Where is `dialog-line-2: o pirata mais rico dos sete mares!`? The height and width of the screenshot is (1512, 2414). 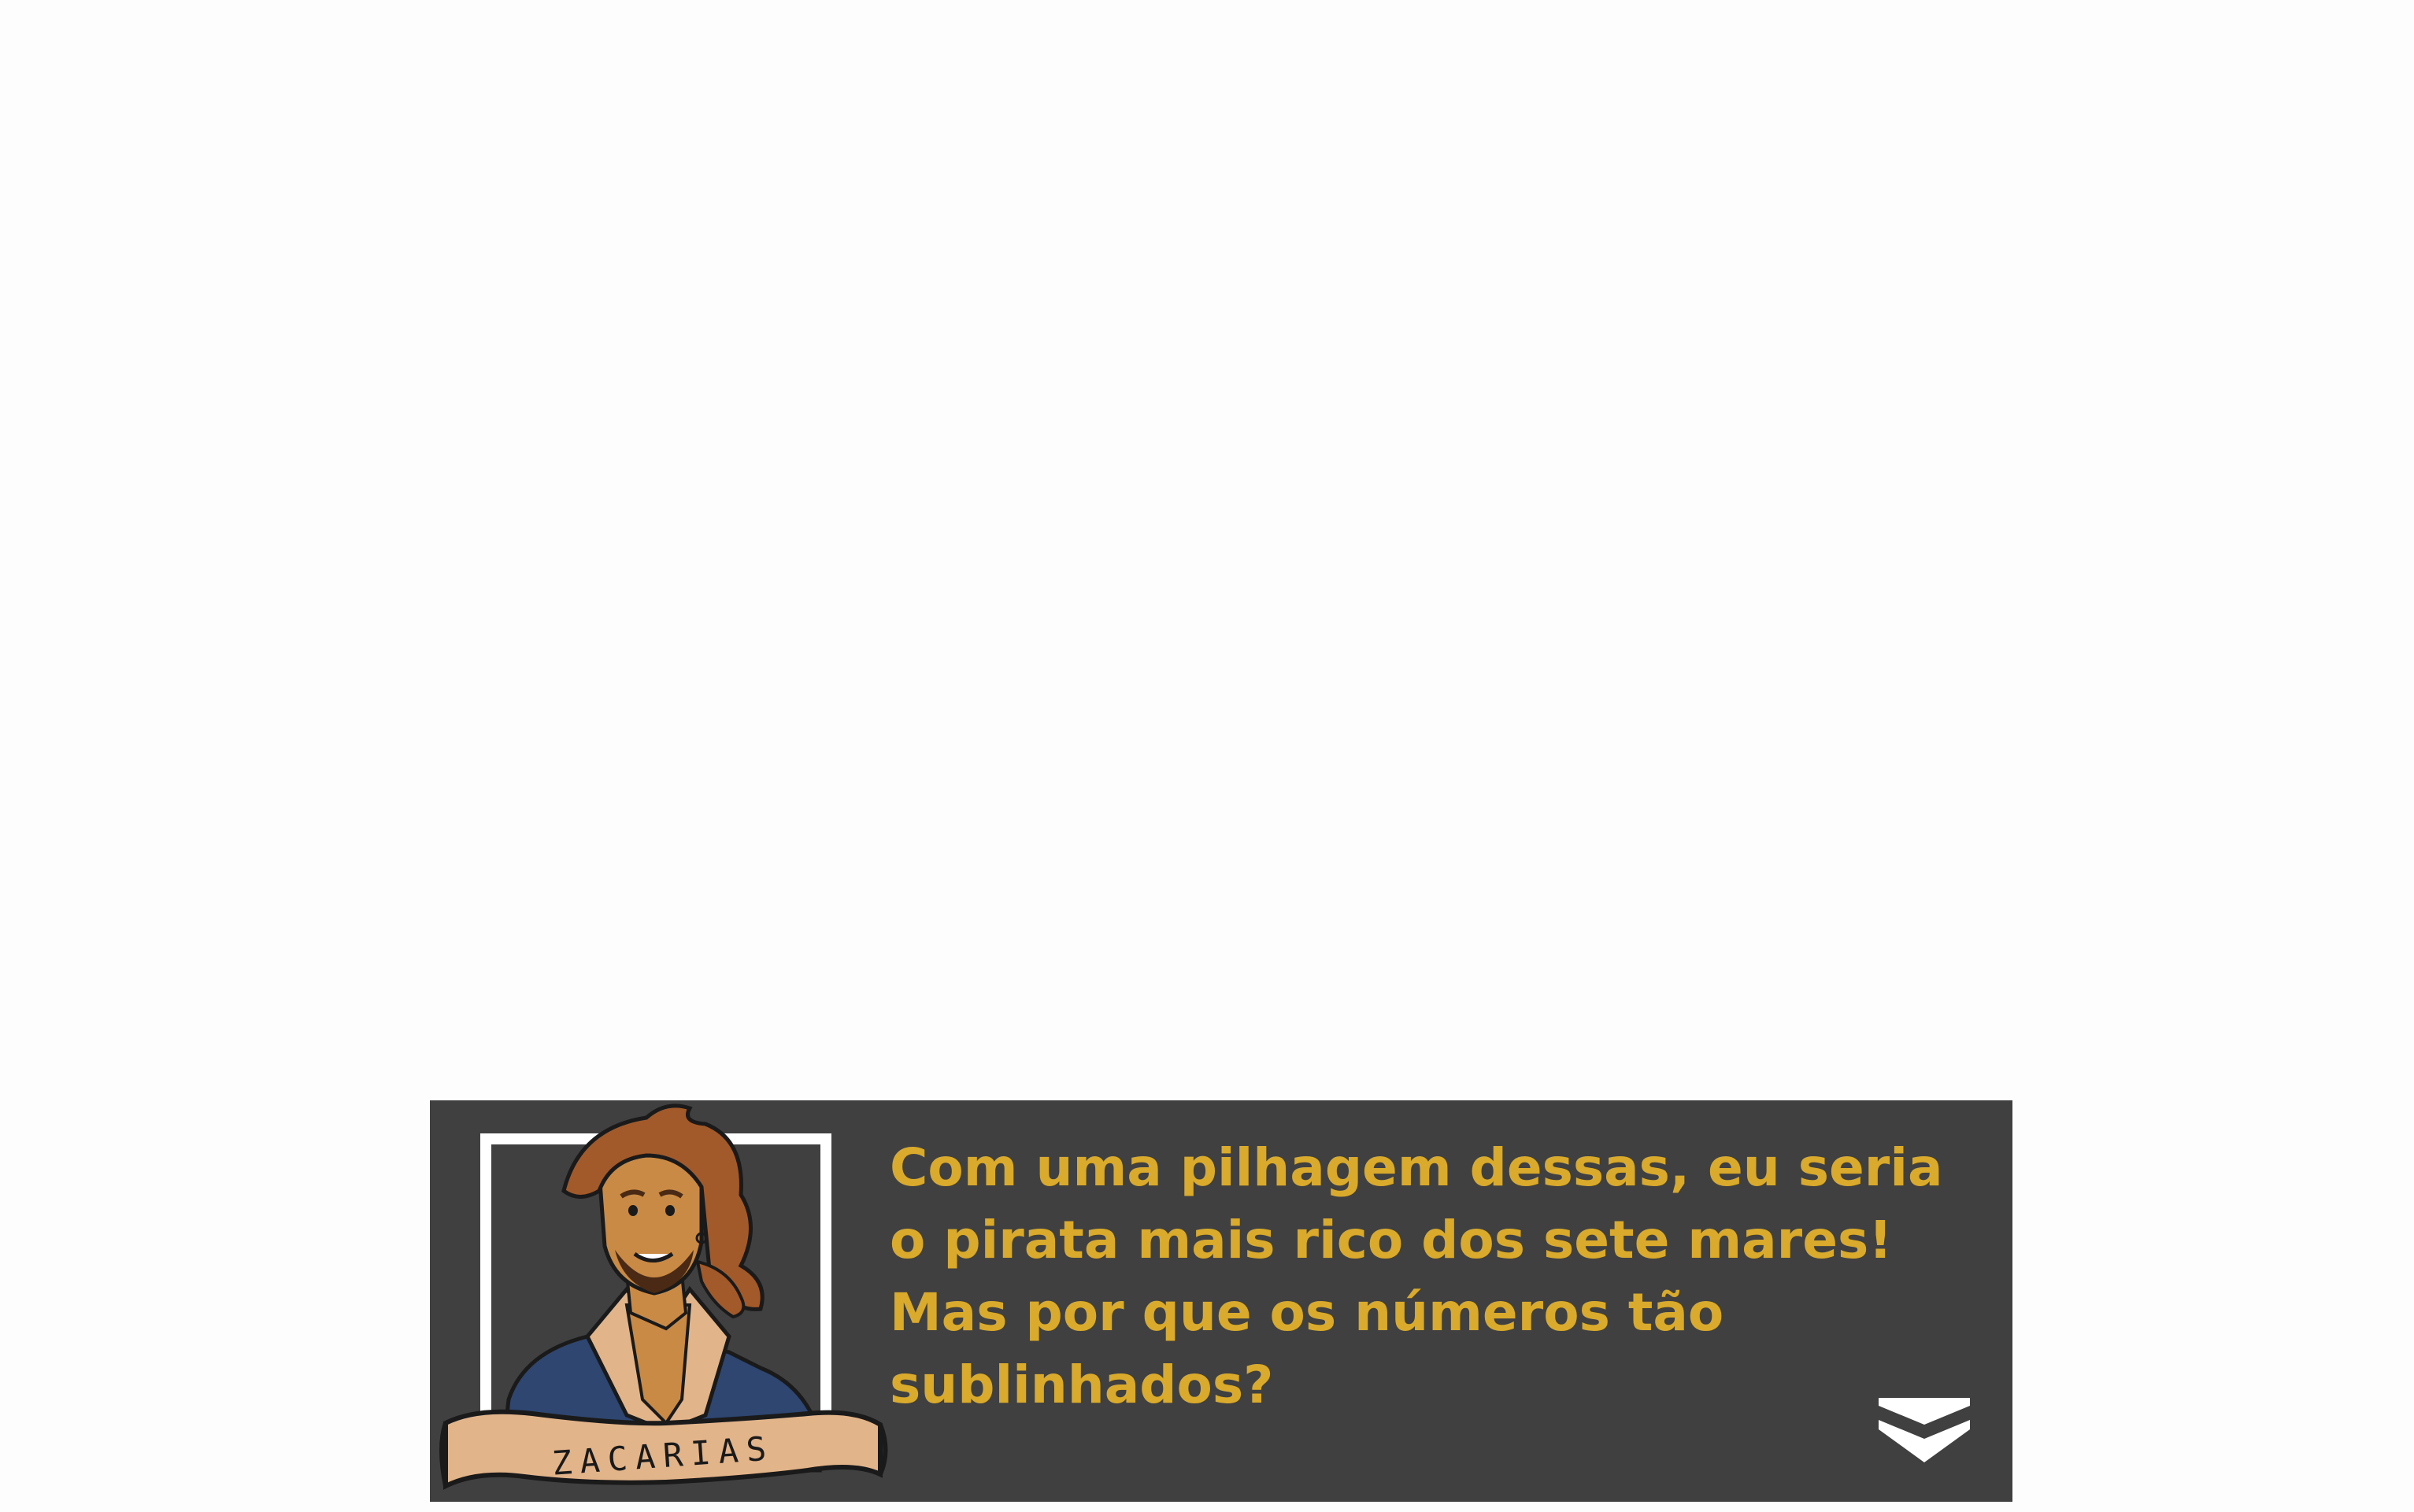 dialog-line-2: o pirata mais rico dos sete mares! is located at coordinates (1391, 1240).